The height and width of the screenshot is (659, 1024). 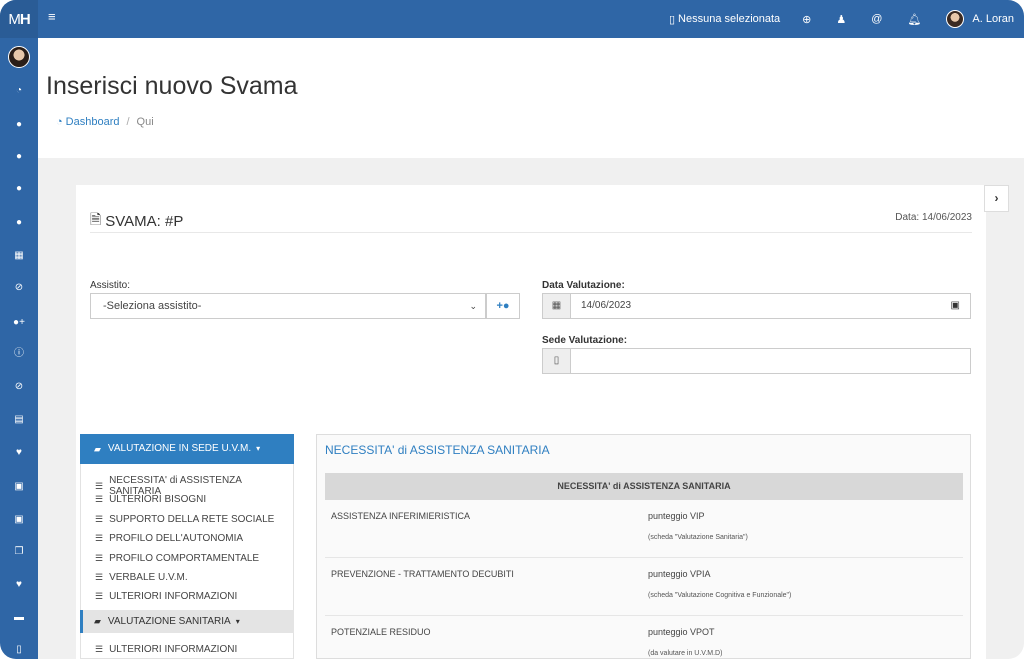 What do you see at coordinates (771, 361) in the screenshot?
I see `sede-valutazione-input` at bounding box center [771, 361].